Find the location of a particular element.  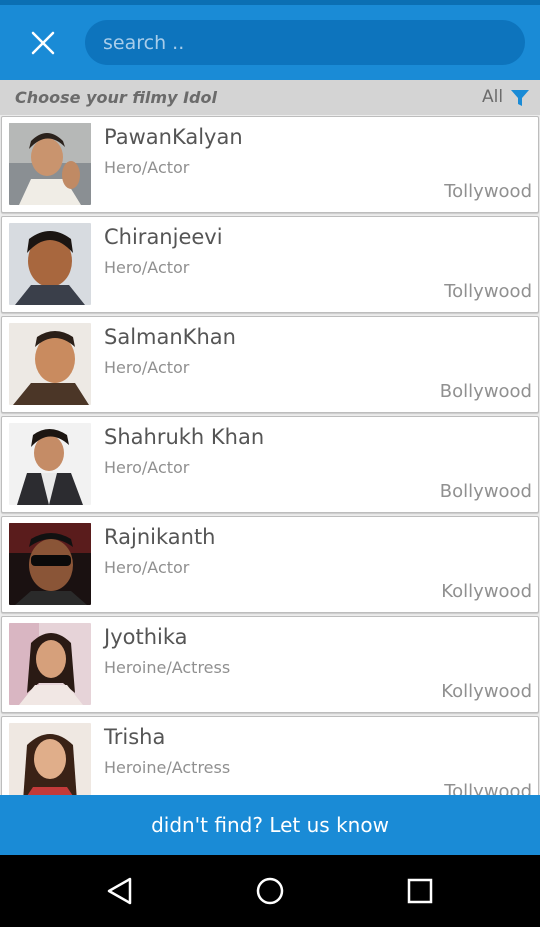

filter-icon is located at coordinates (520, 98).